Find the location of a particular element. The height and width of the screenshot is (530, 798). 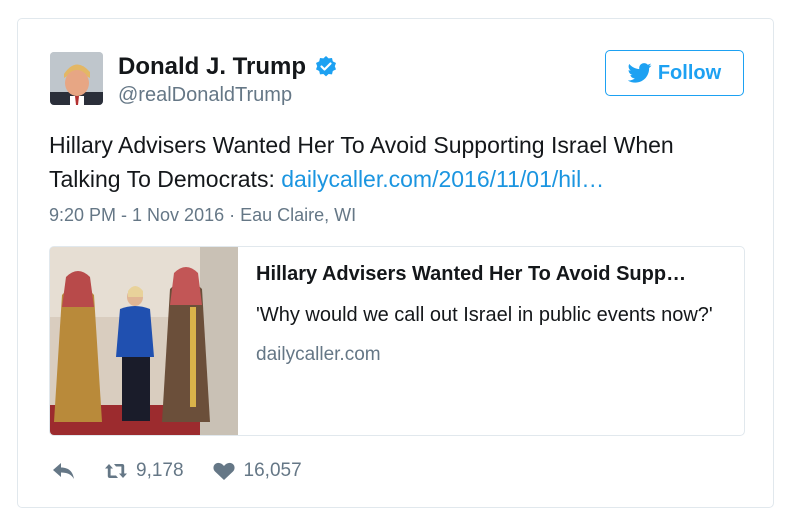

retweet-icon is located at coordinates (116, 471).